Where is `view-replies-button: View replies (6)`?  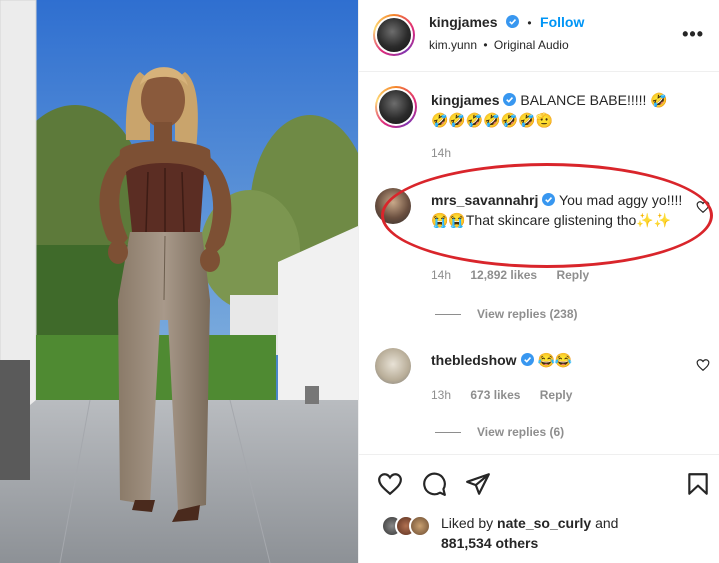 view-replies-button: View replies (6) is located at coordinates (499, 432).